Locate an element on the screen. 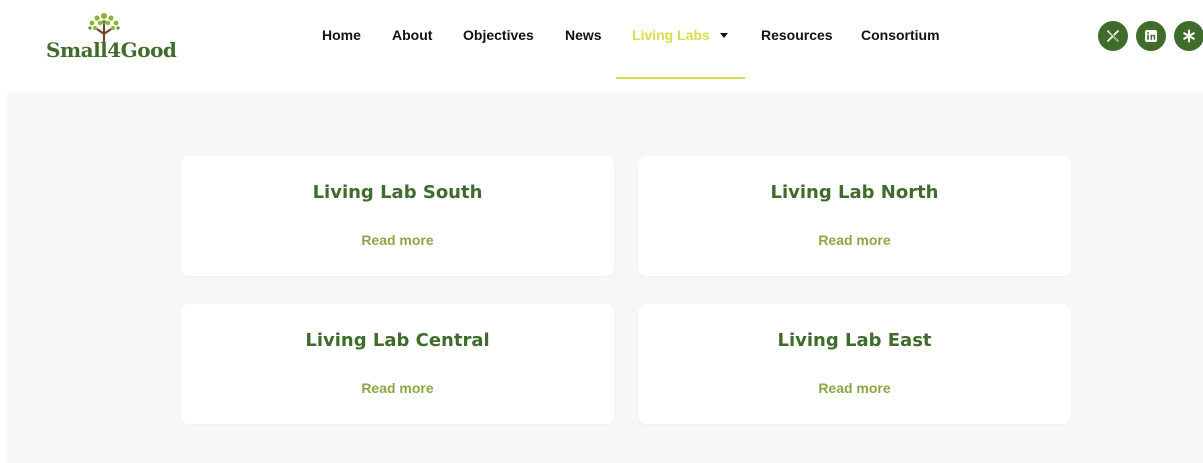 The image size is (1203, 463). nav-living-labs-label: Living Labs is located at coordinates (671, 35).